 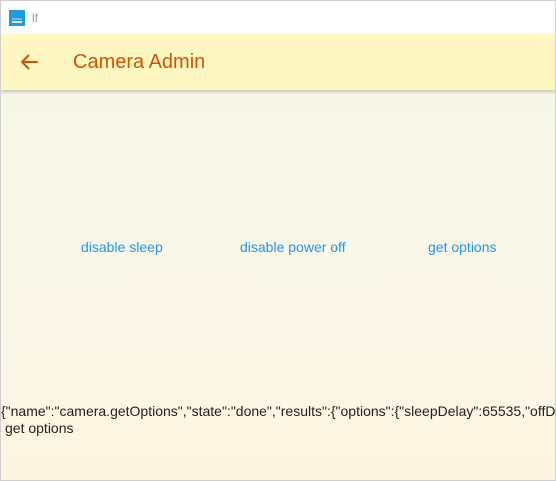 I want to click on window-title: lf, so click(x=35, y=17).